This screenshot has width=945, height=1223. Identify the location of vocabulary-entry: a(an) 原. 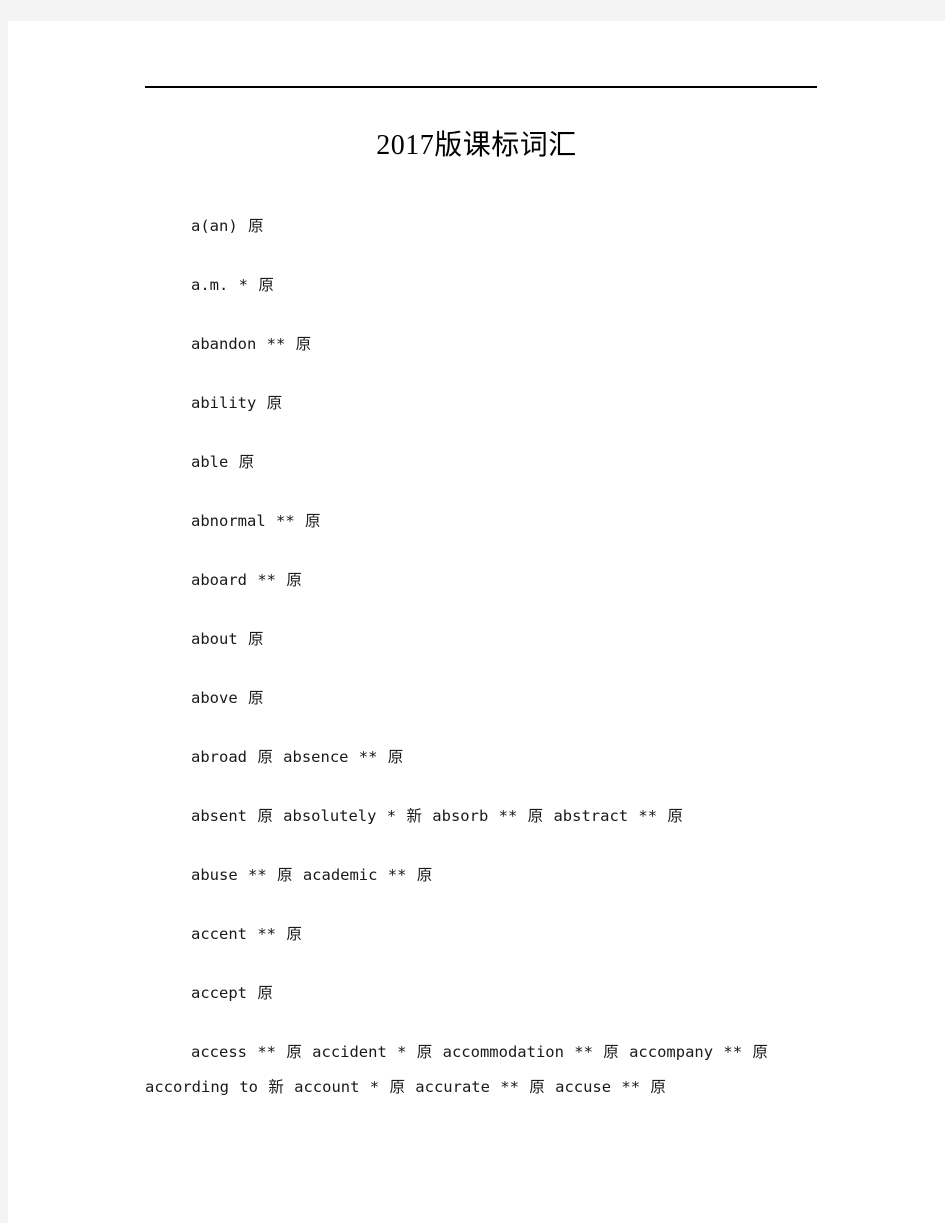
(227, 226).